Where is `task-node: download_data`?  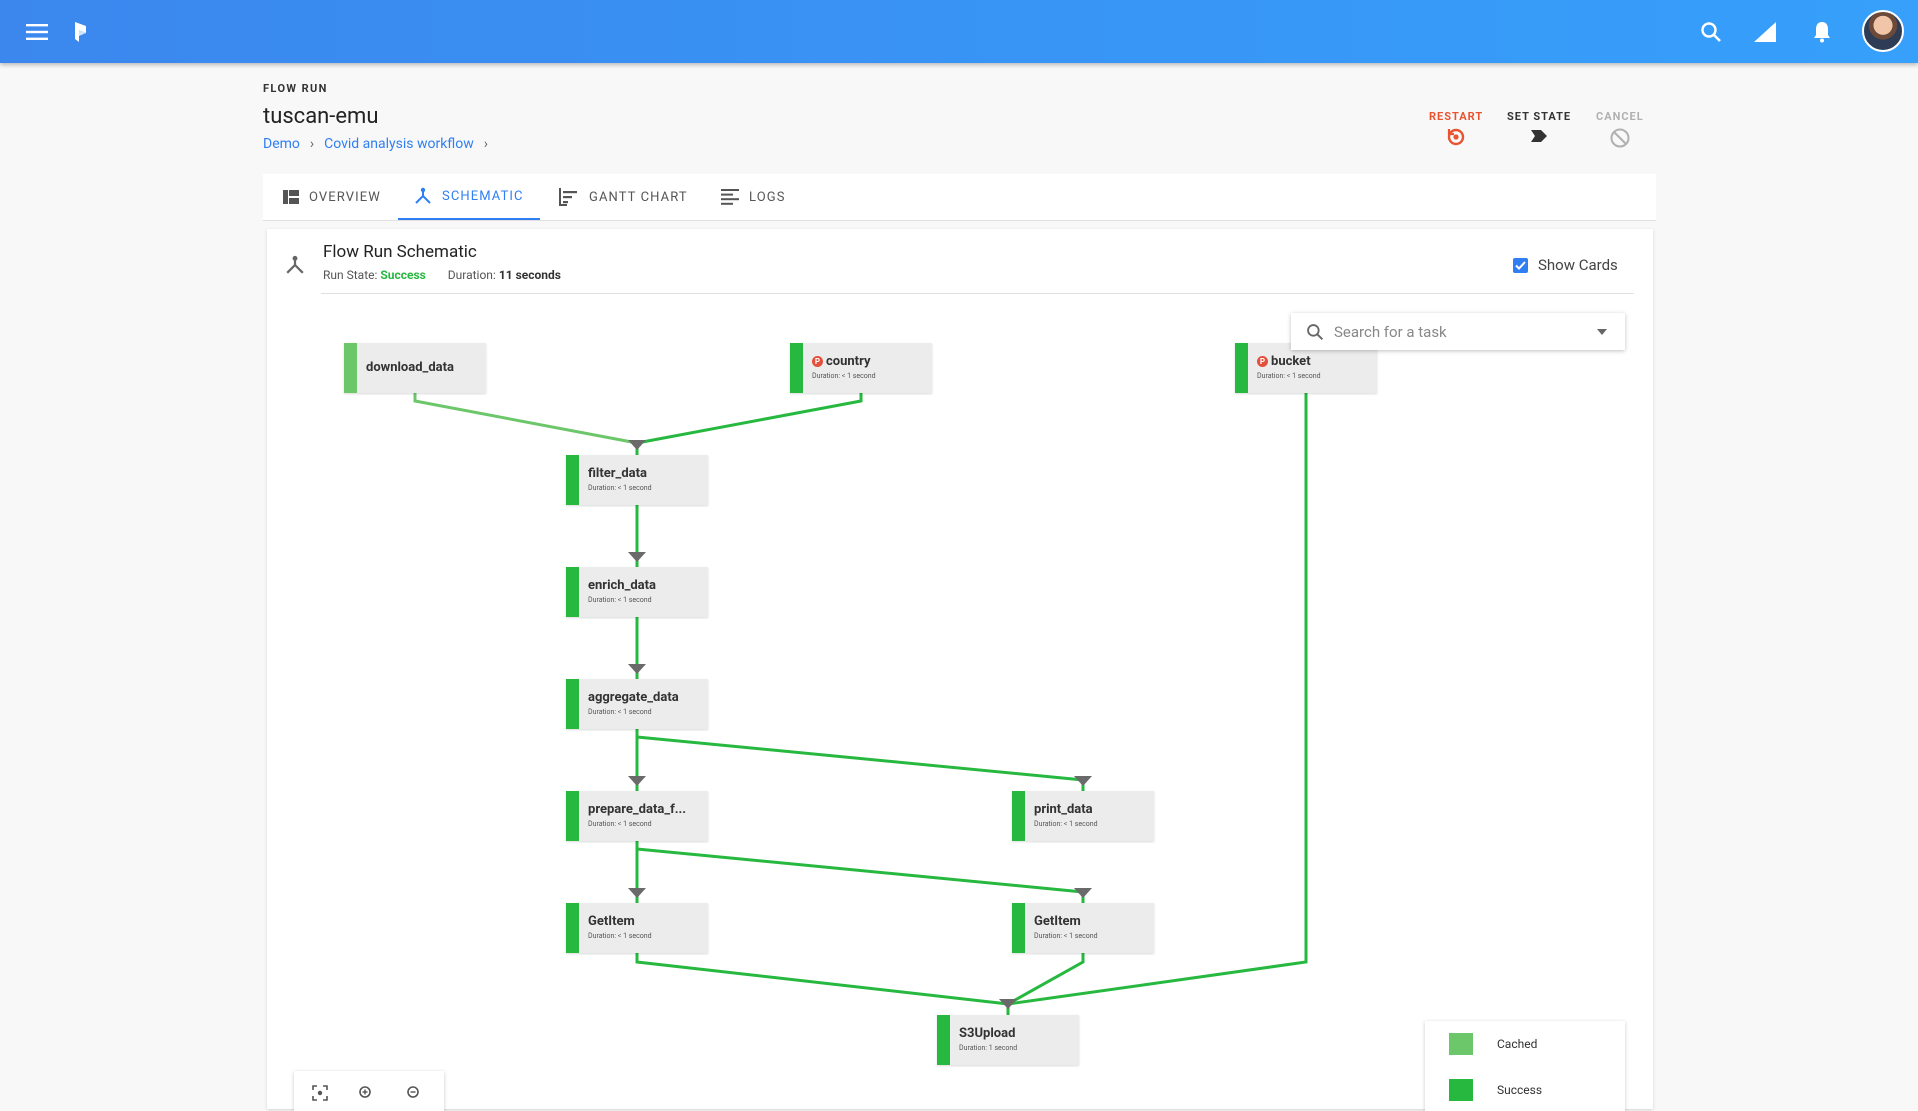 task-node: download_data is located at coordinates (415, 368).